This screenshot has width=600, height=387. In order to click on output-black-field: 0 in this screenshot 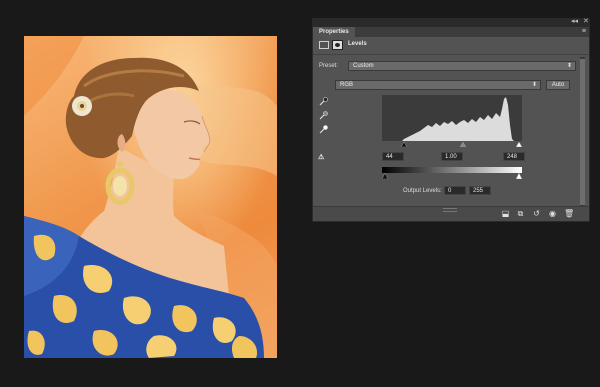, I will do `click(455, 190)`.